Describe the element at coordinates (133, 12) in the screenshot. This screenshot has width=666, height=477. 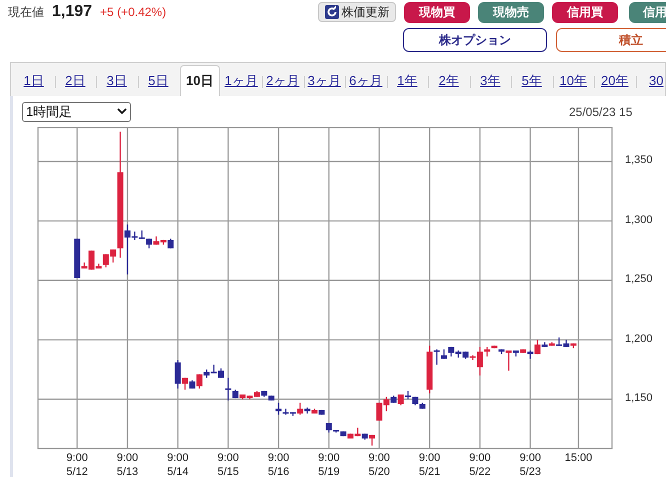
I see `price-change: +5 (+0.42%)` at that location.